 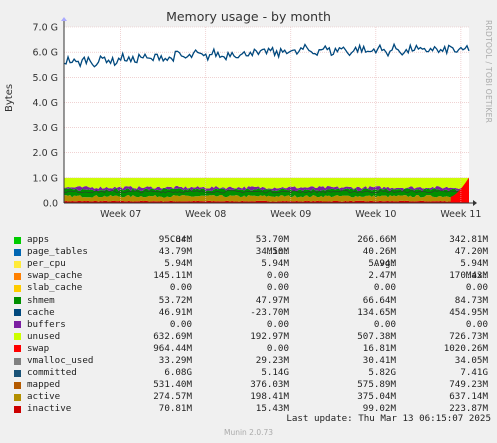 I want to click on legend-series-name: mapped, so click(x=44, y=385).